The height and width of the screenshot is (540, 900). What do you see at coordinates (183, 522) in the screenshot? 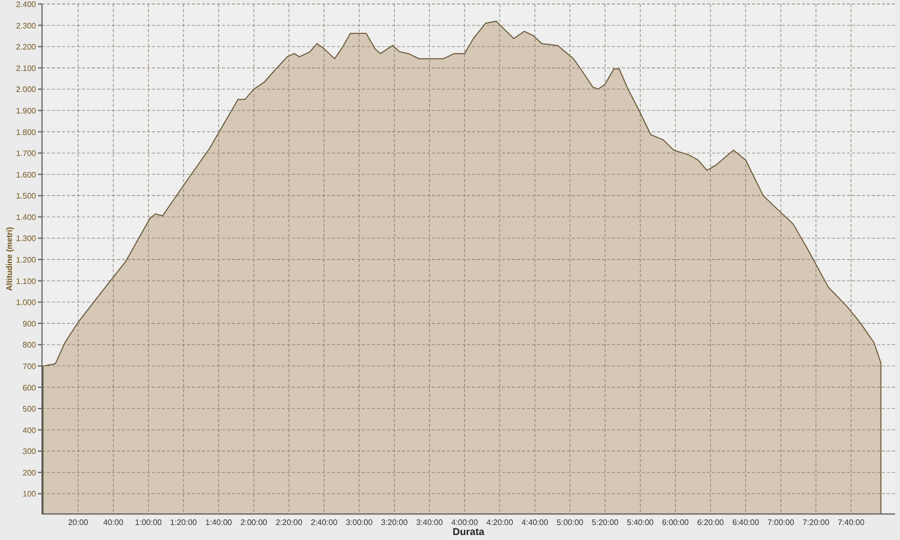
I see `x-tick-label: 1:20:00` at bounding box center [183, 522].